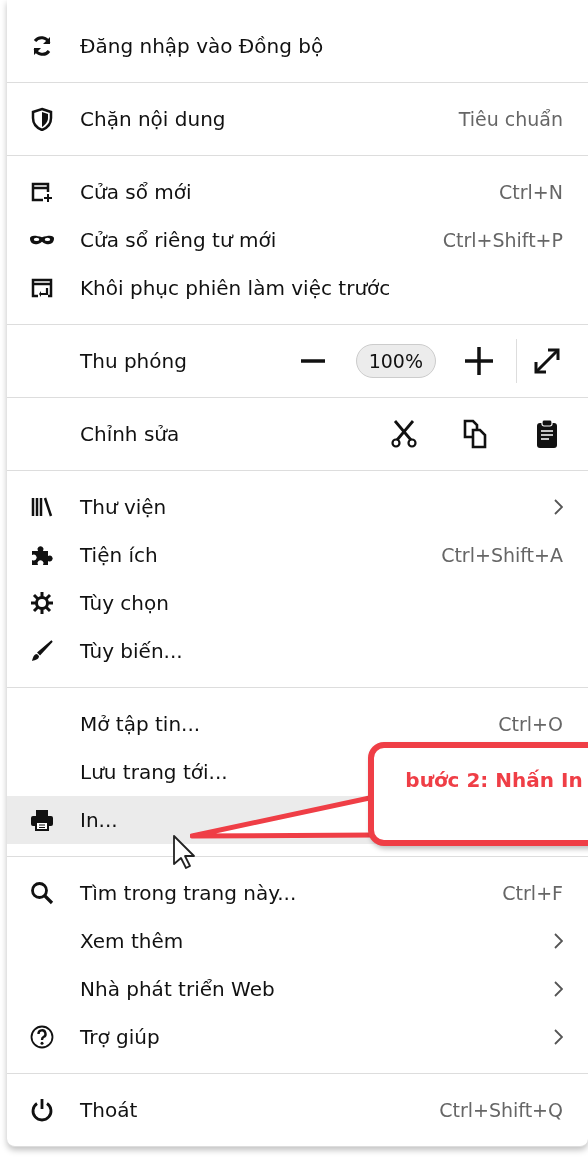 The height and width of the screenshot is (1164, 588). Describe the element at coordinates (479, 361) in the screenshot. I see `plus-icon` at that location.